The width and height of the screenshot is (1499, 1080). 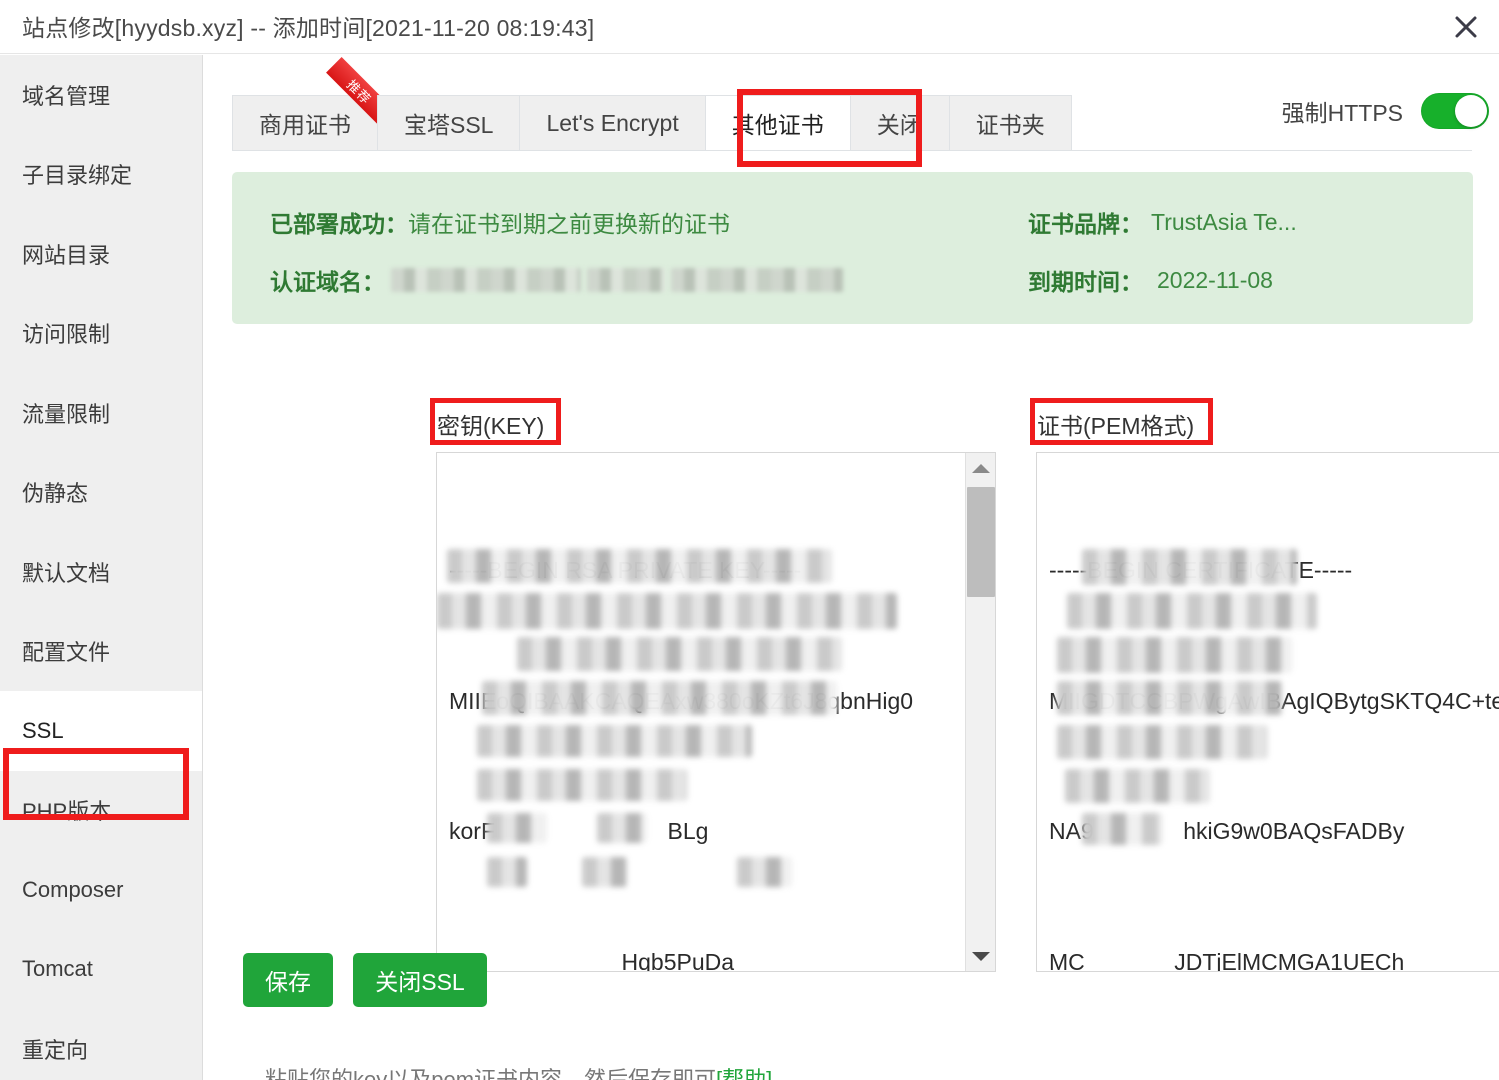 I want to click on sidebar-item-label: 子目录绑定, so click(x=77, y=176).